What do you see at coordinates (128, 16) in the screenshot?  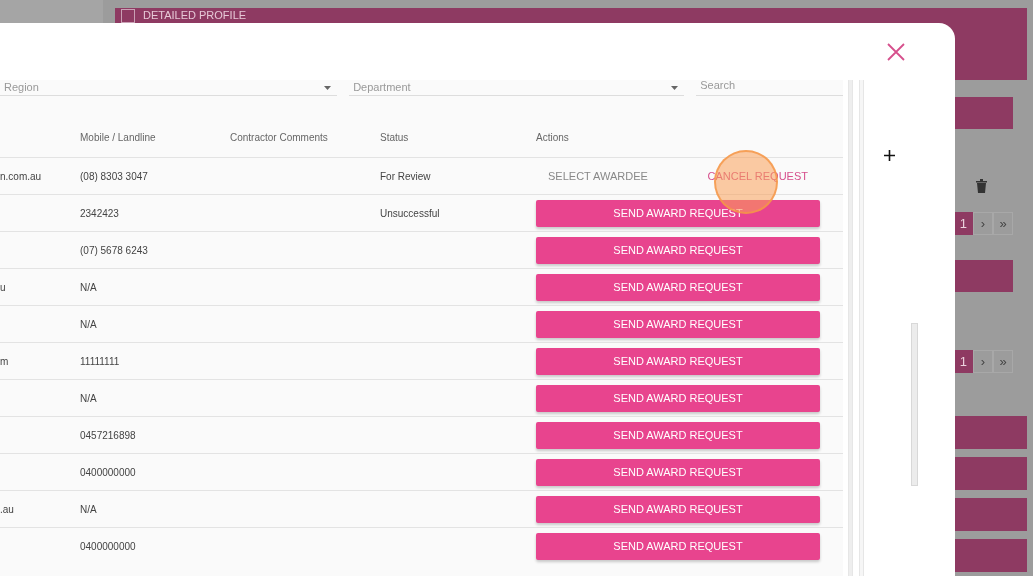 I see `checkbox-icon` at bounding box center [128, 16].